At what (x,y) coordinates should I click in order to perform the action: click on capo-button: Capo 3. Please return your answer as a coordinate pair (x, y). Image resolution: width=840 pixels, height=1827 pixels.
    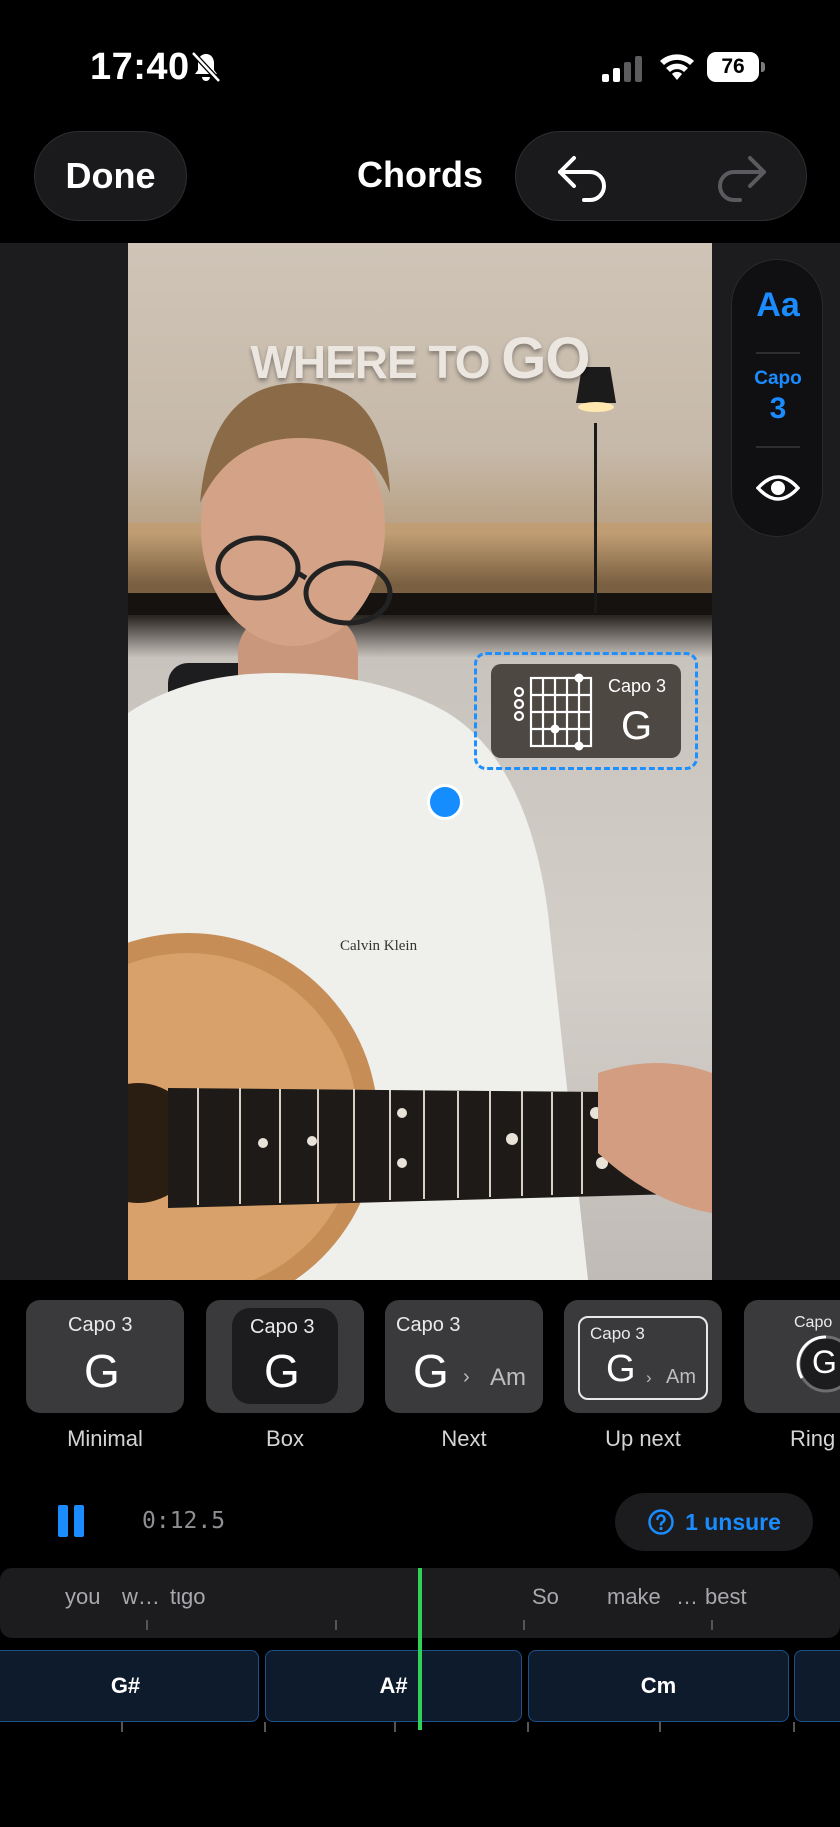
    Looking at the image, I should click on (778, 397).